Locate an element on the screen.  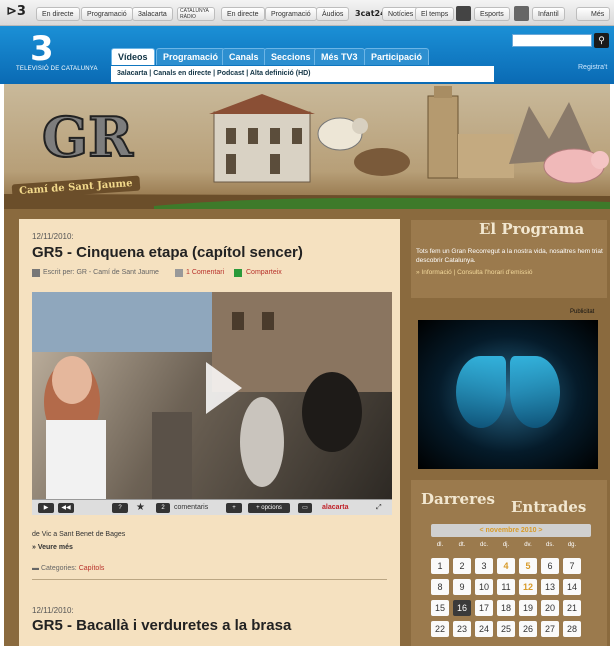
category-link: Capítols is located at coordinates (92, 568).